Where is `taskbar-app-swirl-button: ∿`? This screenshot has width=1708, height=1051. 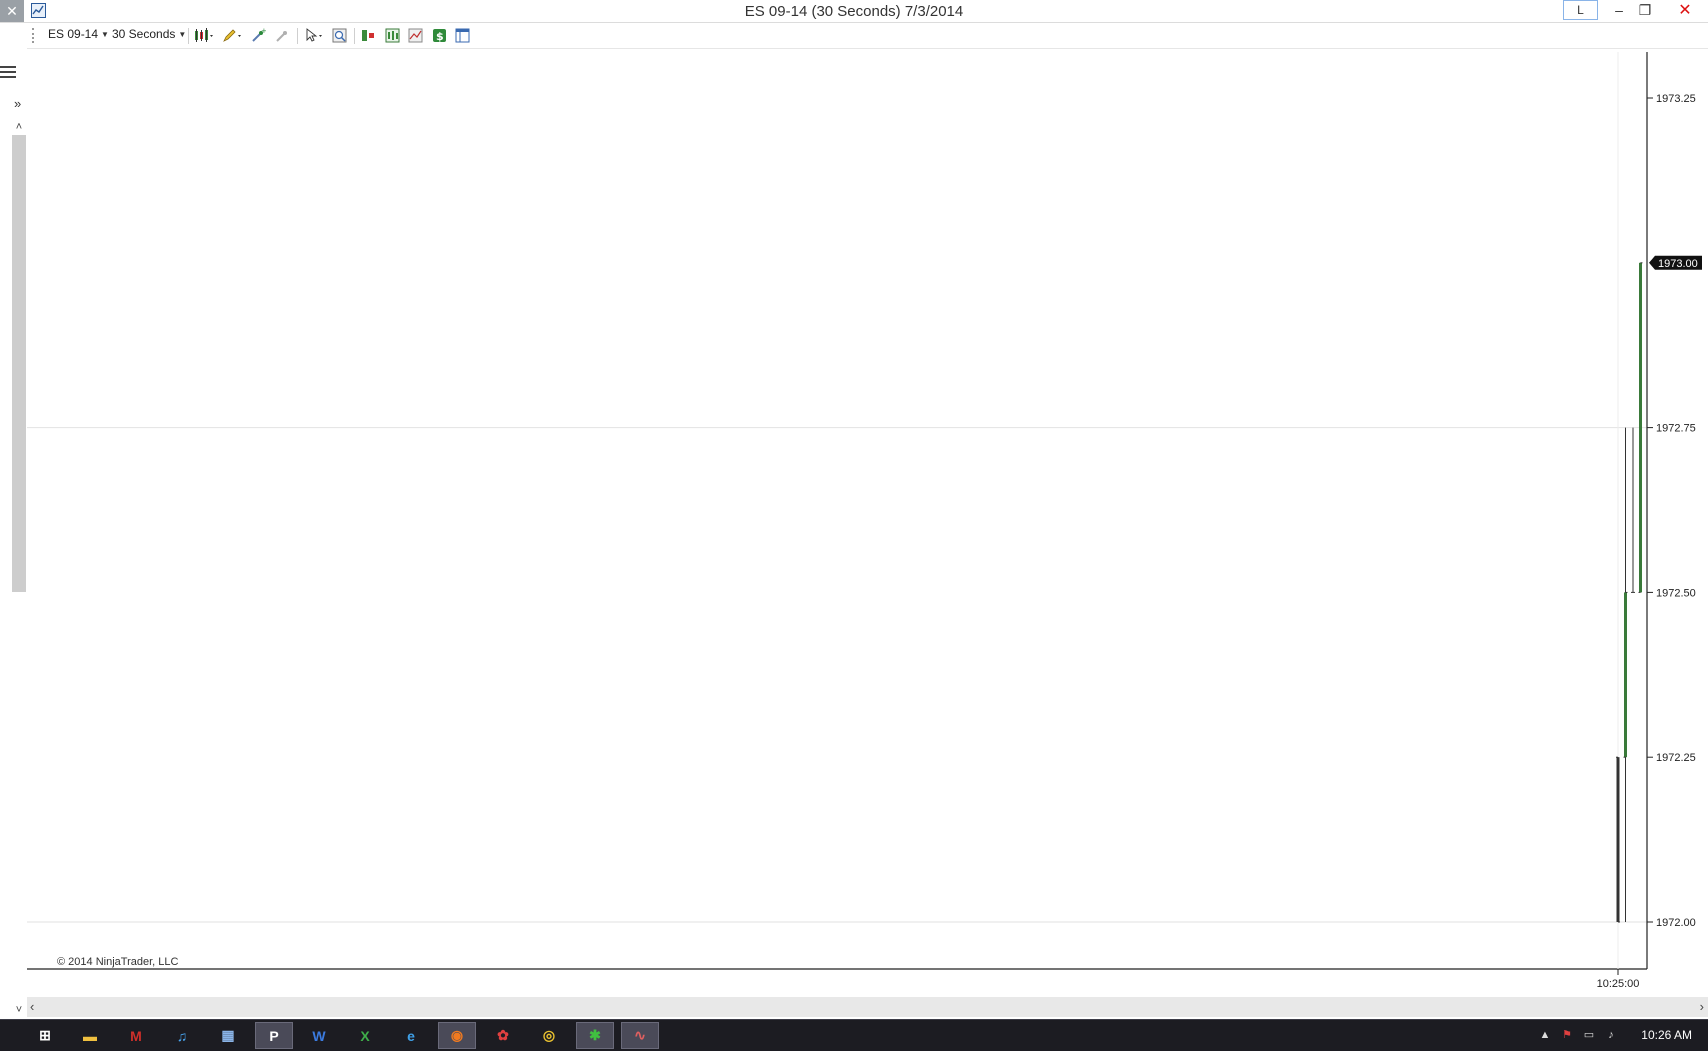 taskbar-app-swirl-button: ∿ is located at coordinates (640, 1035).